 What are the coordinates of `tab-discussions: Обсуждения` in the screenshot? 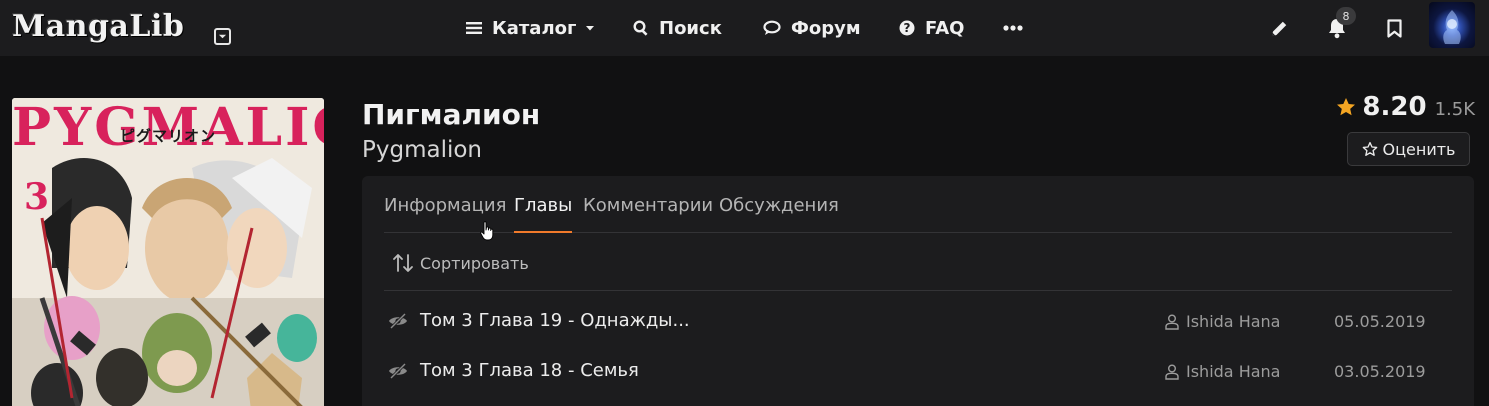 It's located at (779, 214).